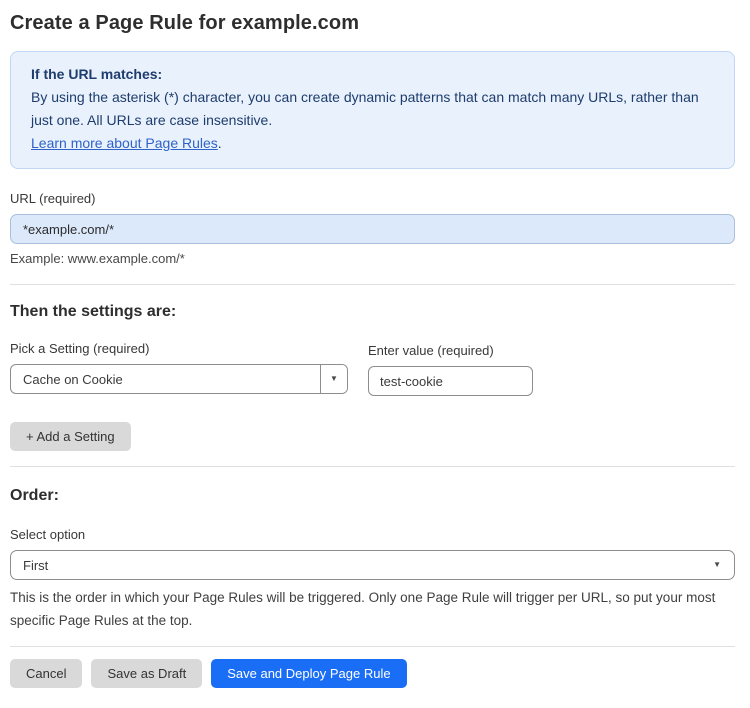 The height and width of the screenshot is (708, 750). Describe the element at coordinates (80, 348) in the screenshot. I see `pick-setting-label: Pick a Setting (required)` at that location.